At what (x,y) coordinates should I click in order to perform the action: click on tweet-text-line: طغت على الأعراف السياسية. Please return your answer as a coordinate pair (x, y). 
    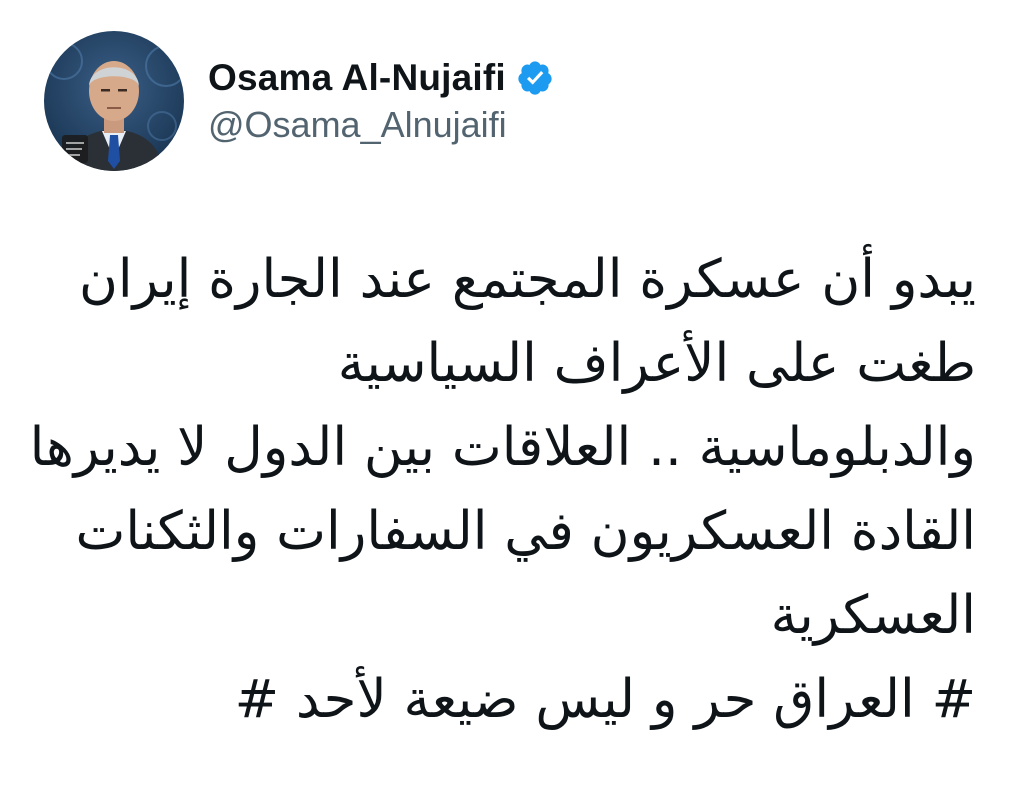
    Looking at the image, I should click on (656, 363).